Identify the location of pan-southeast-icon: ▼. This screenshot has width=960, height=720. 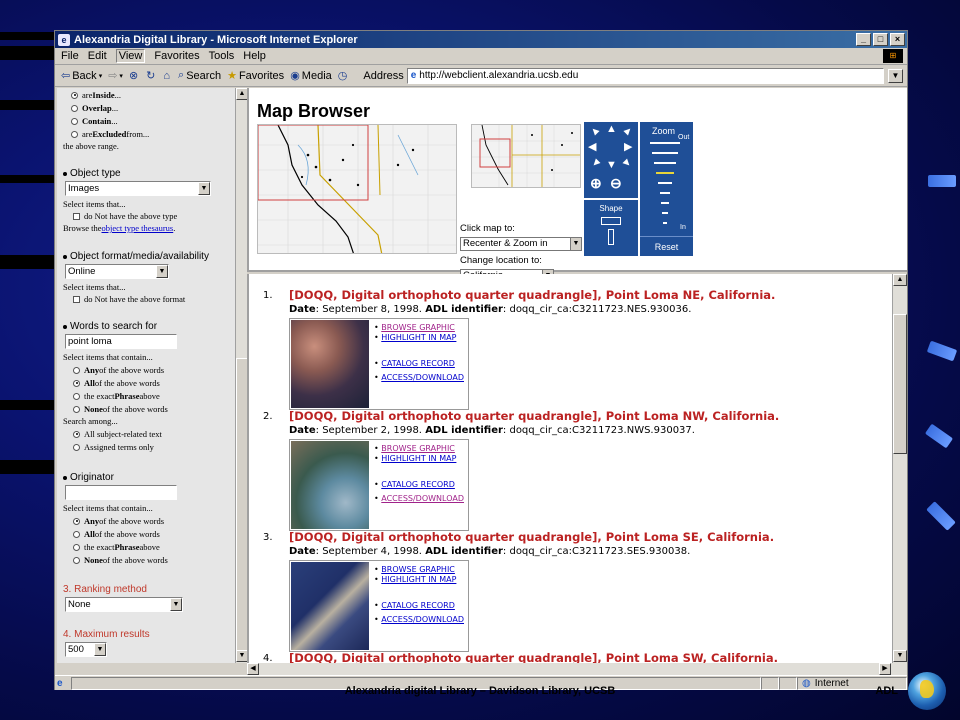
(627, 163).